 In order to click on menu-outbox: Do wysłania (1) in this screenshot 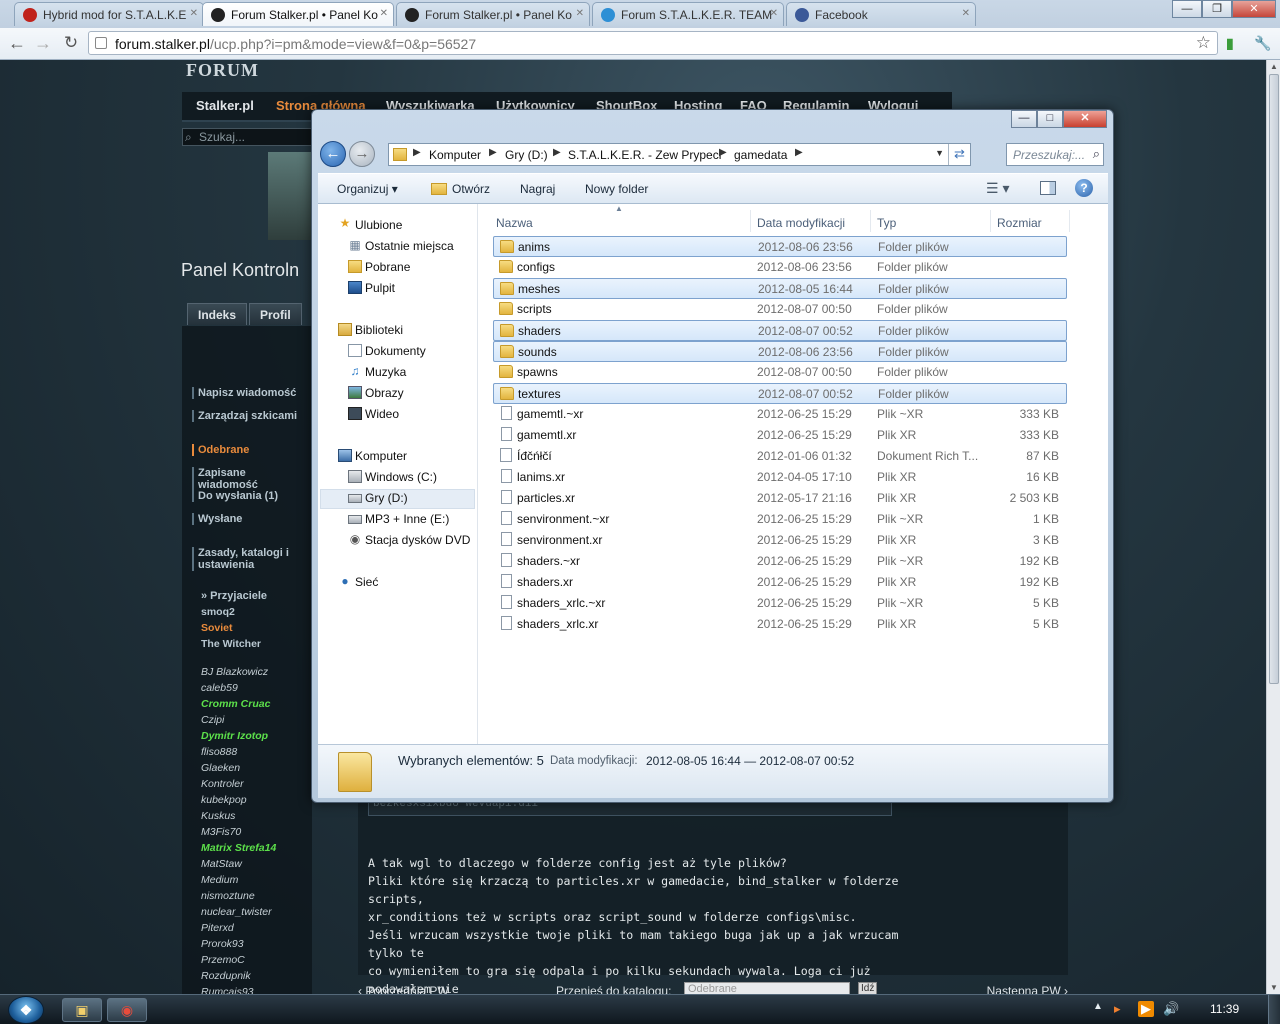, I will do `click(250, 496)`.